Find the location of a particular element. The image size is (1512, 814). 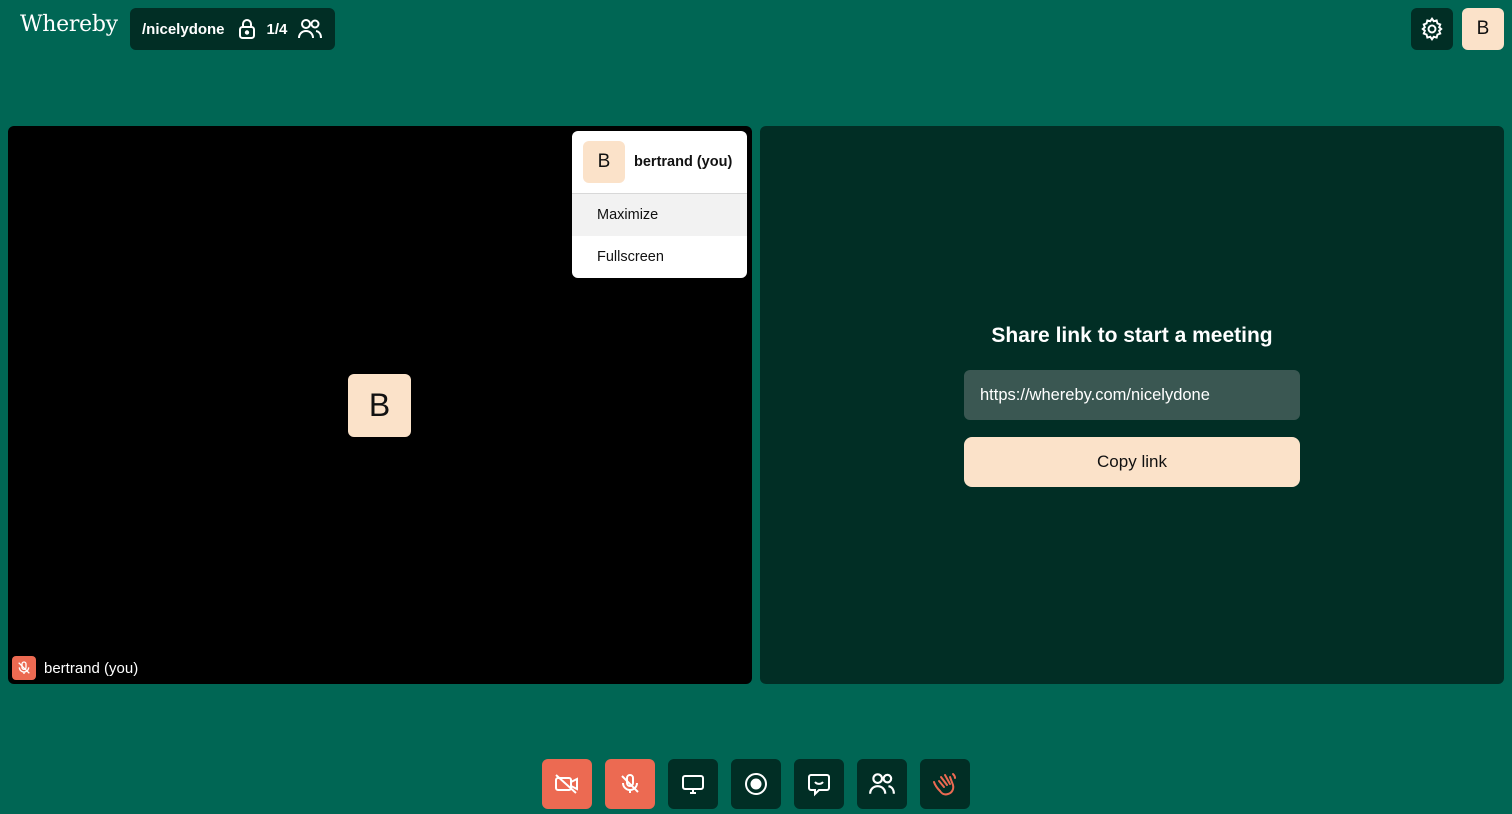

room-info-pill: /nicelydone 1/4 is located at coordinates (232, 29).